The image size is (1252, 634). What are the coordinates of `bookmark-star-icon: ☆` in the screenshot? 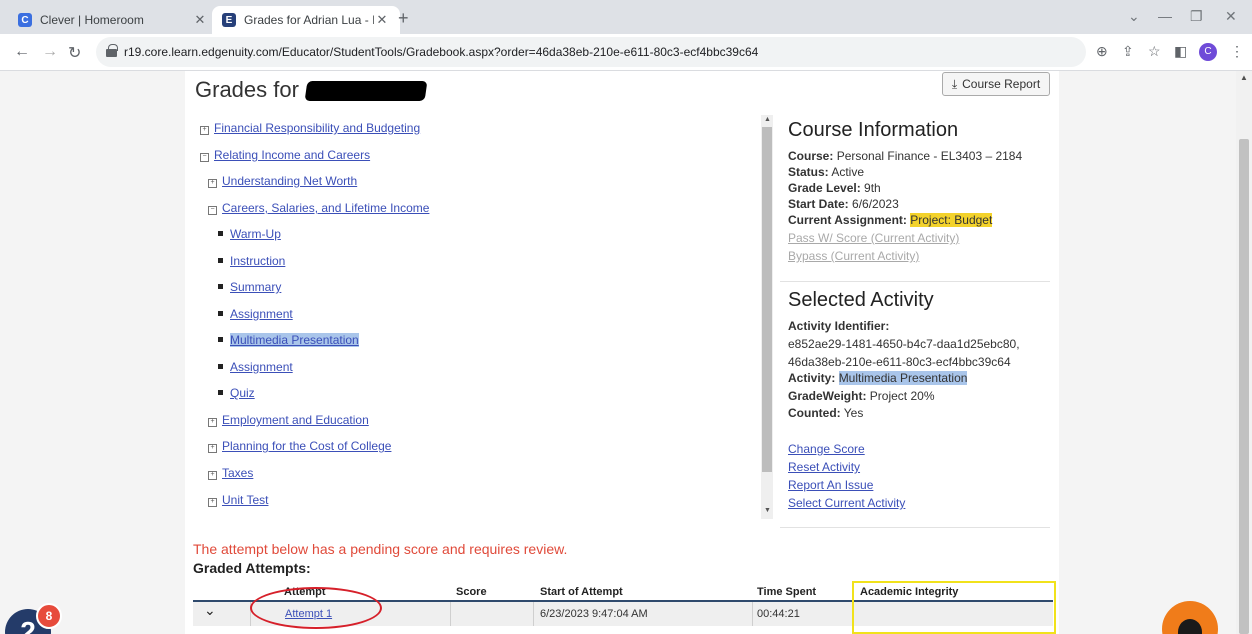 It's located at (1154, 51).